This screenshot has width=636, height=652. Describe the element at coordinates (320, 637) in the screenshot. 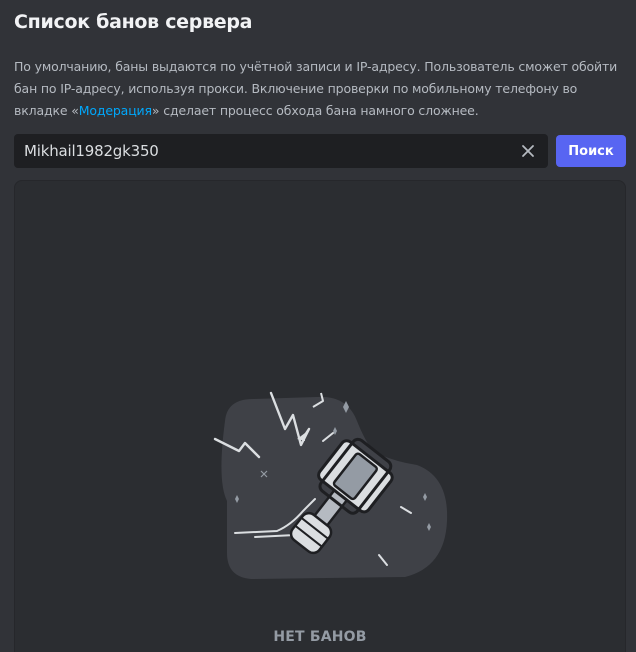

I see `no-bans-label: НЕТ БАНОВ` at that location.